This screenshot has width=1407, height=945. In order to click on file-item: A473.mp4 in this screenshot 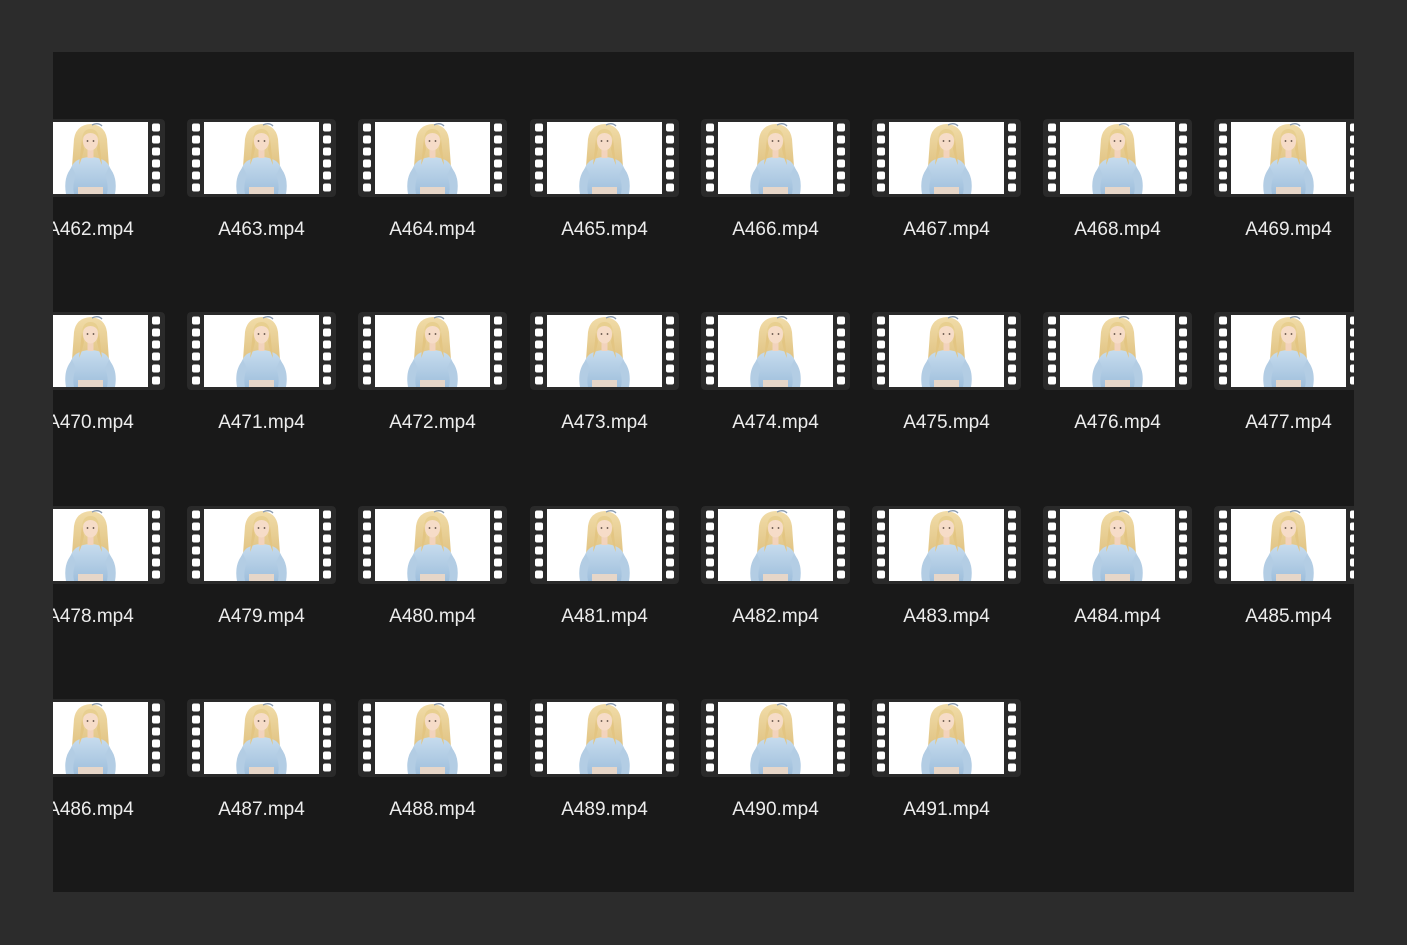, I will do `click(615, 372)`.